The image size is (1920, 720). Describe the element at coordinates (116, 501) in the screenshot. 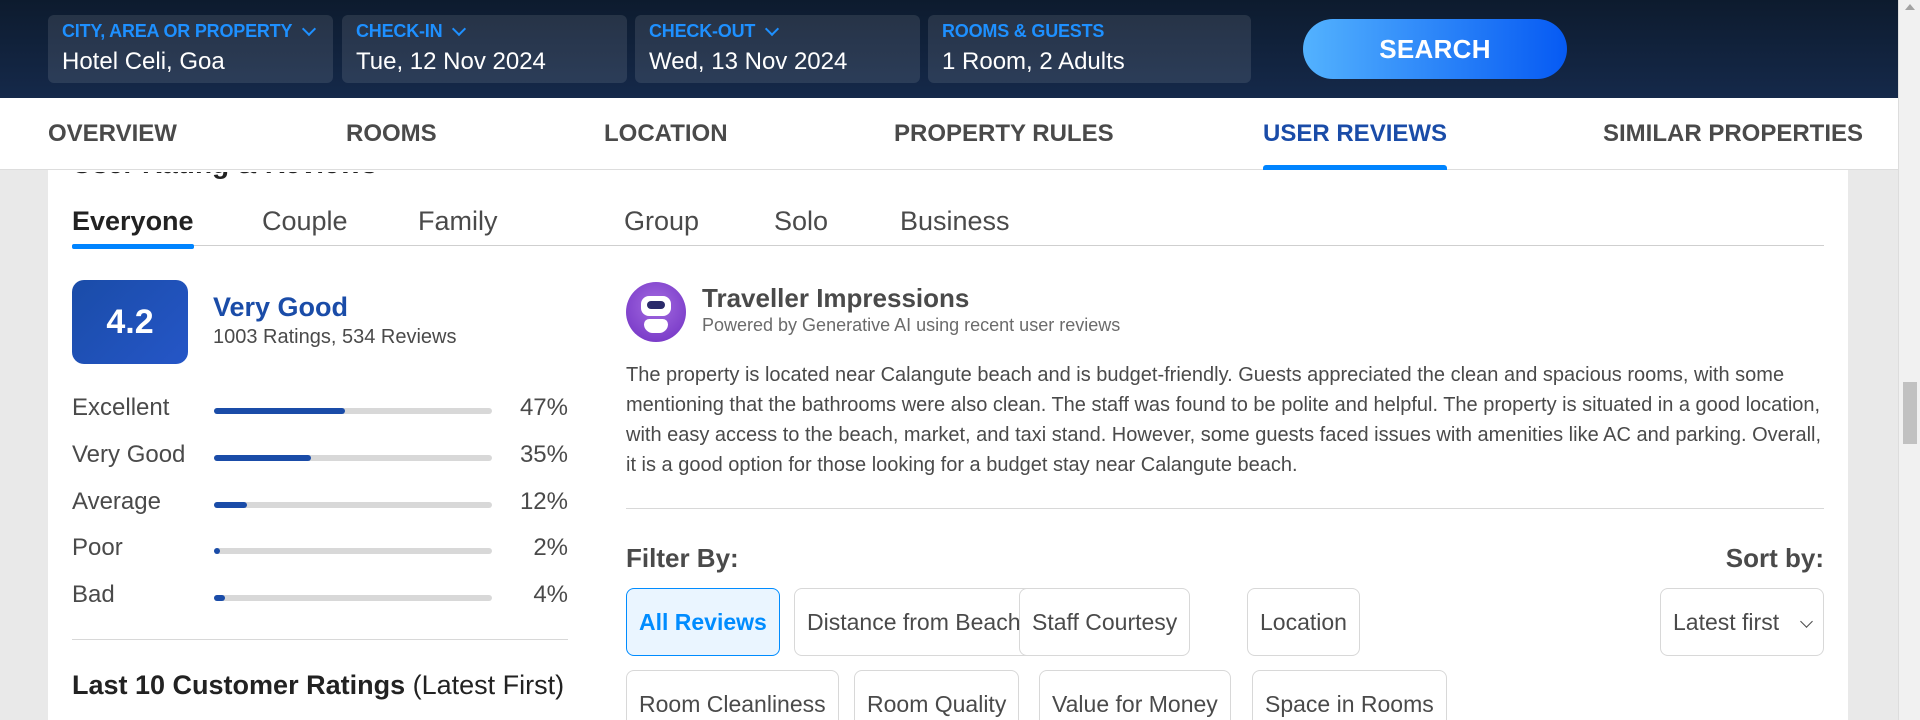

I see `rating-row-label: Average` at that location.